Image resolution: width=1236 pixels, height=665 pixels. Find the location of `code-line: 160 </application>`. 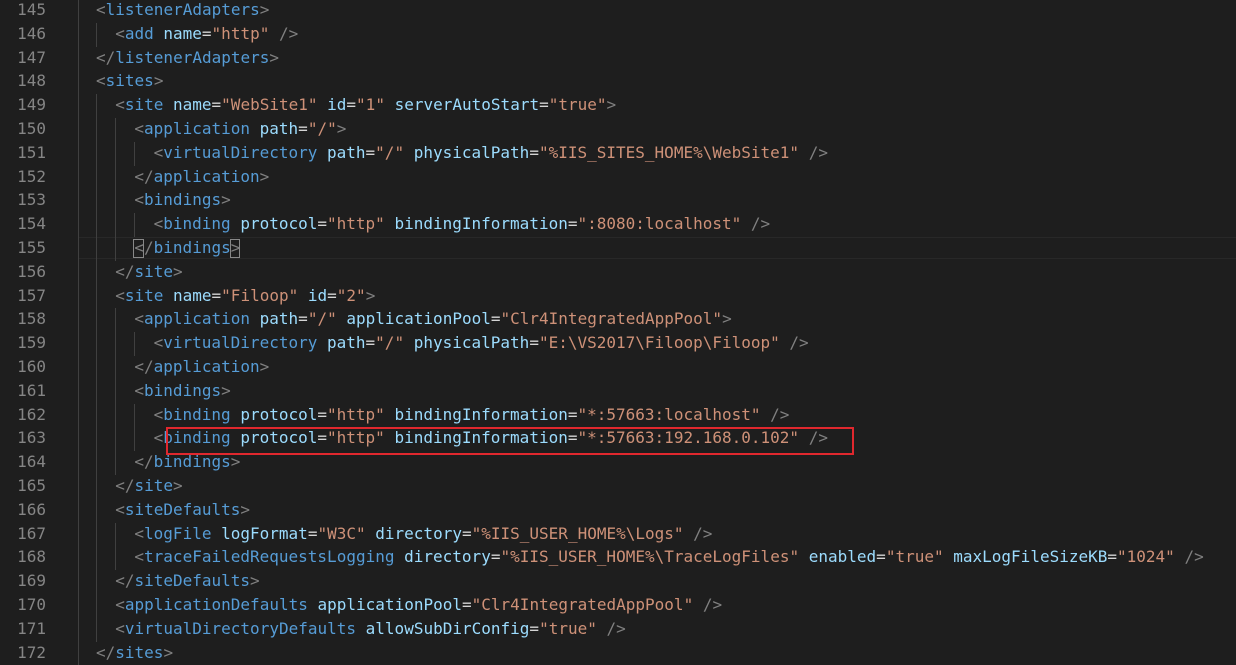

code-line: 160 </application> is located at coordinates (618, 367).